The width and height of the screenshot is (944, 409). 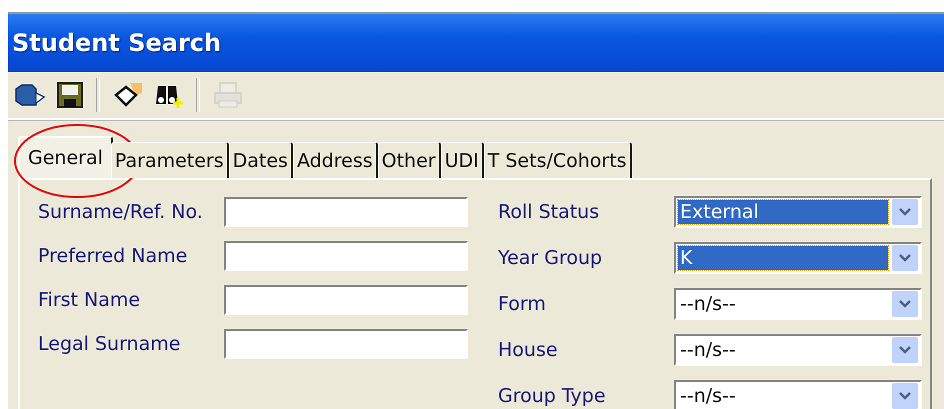 I want to click on field-label: Roll Status, so click(x=549, y=212).